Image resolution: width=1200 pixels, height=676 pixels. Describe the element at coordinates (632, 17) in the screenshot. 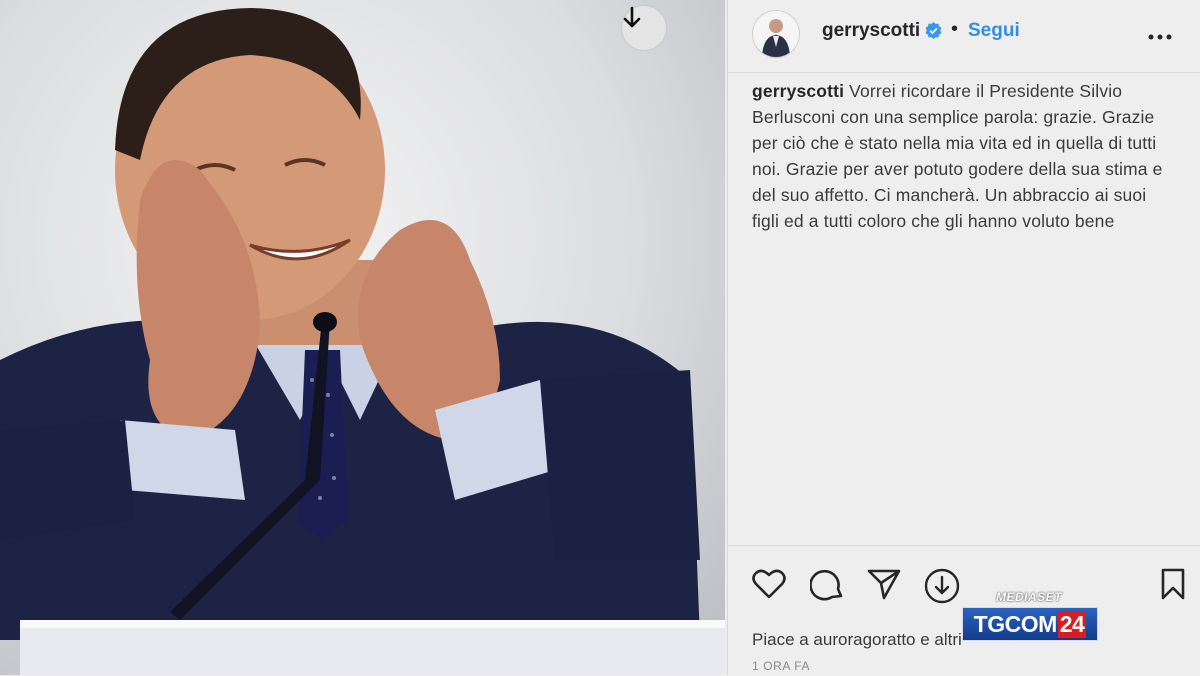

I see `arrow-down-icon` at that location.